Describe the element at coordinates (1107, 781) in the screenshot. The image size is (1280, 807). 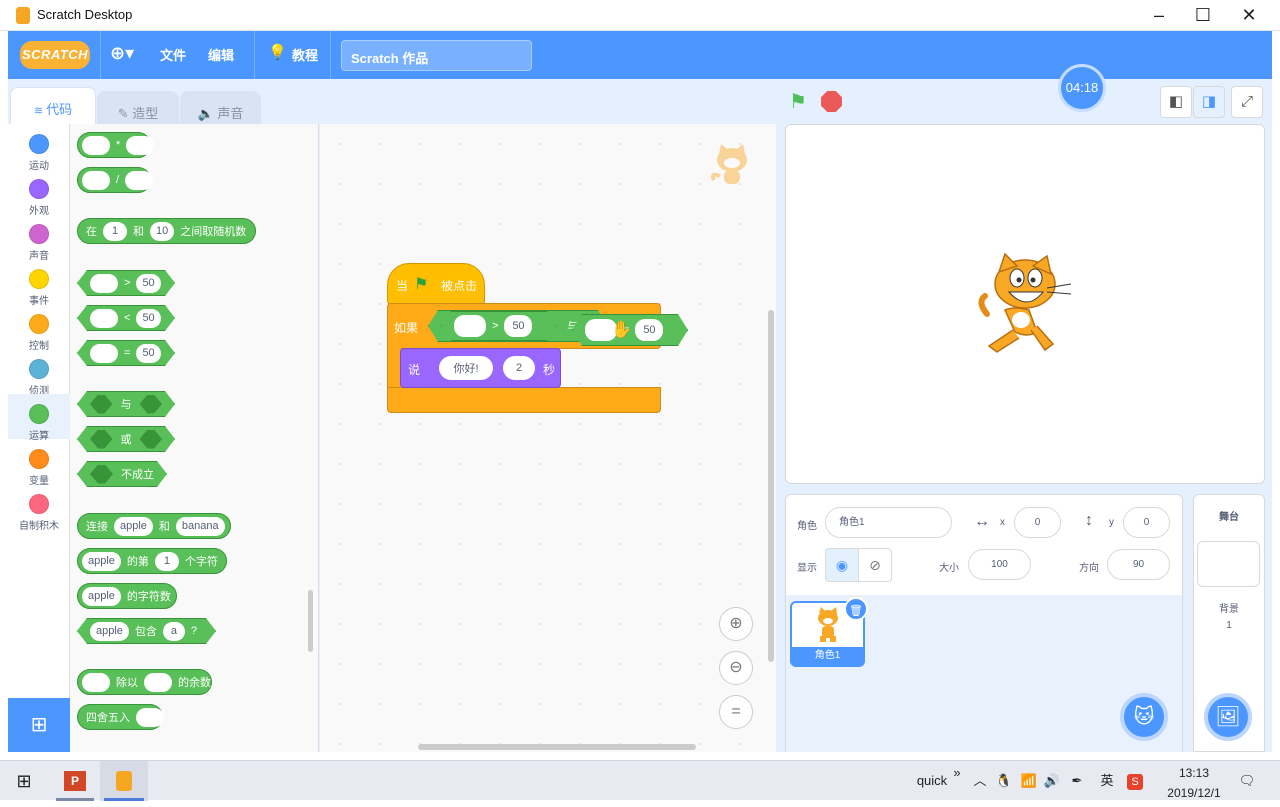
I see `ime-indicator: 英` at that location.